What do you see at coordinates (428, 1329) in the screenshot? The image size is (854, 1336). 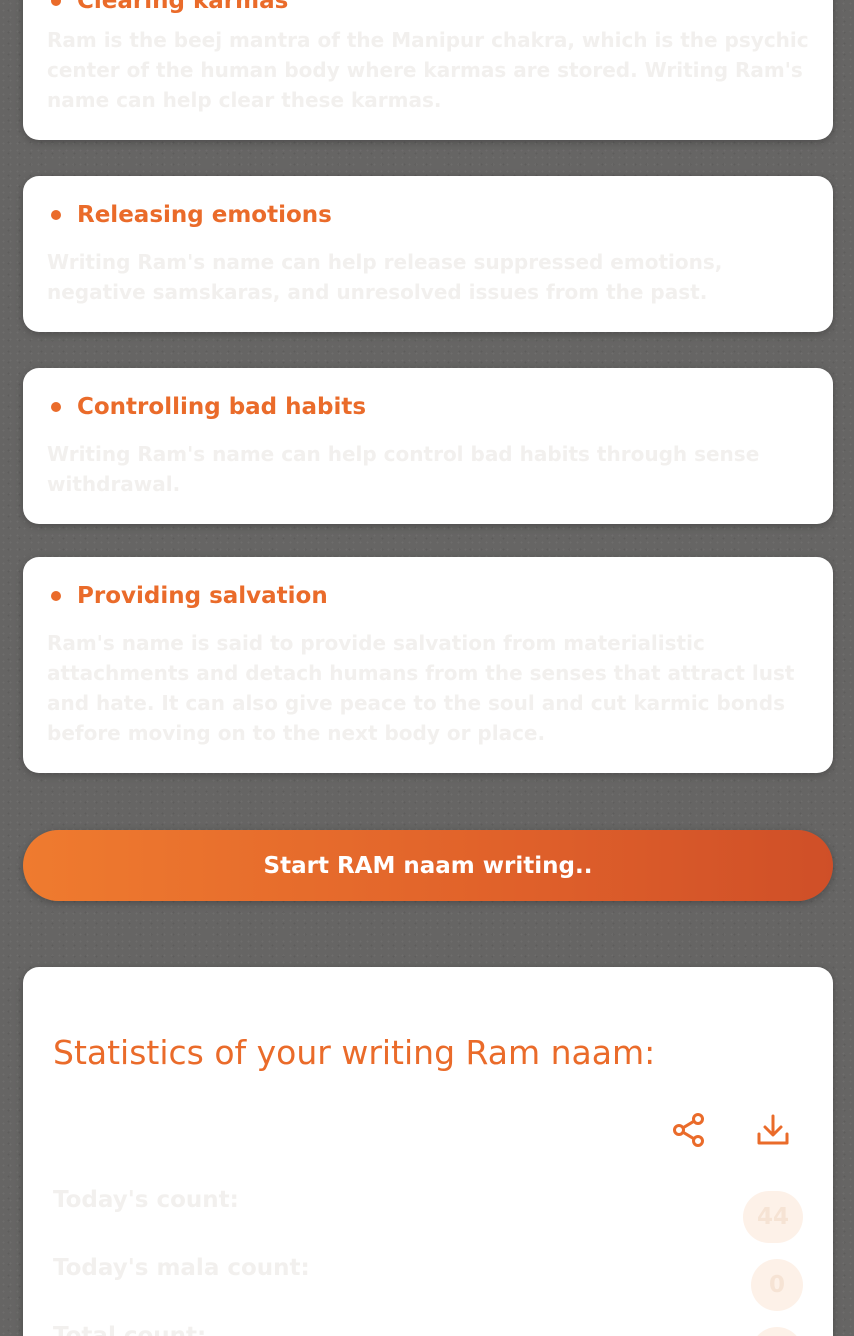 I see `stat-row-total-count: Total count:` at bounding box center [428, 1329].